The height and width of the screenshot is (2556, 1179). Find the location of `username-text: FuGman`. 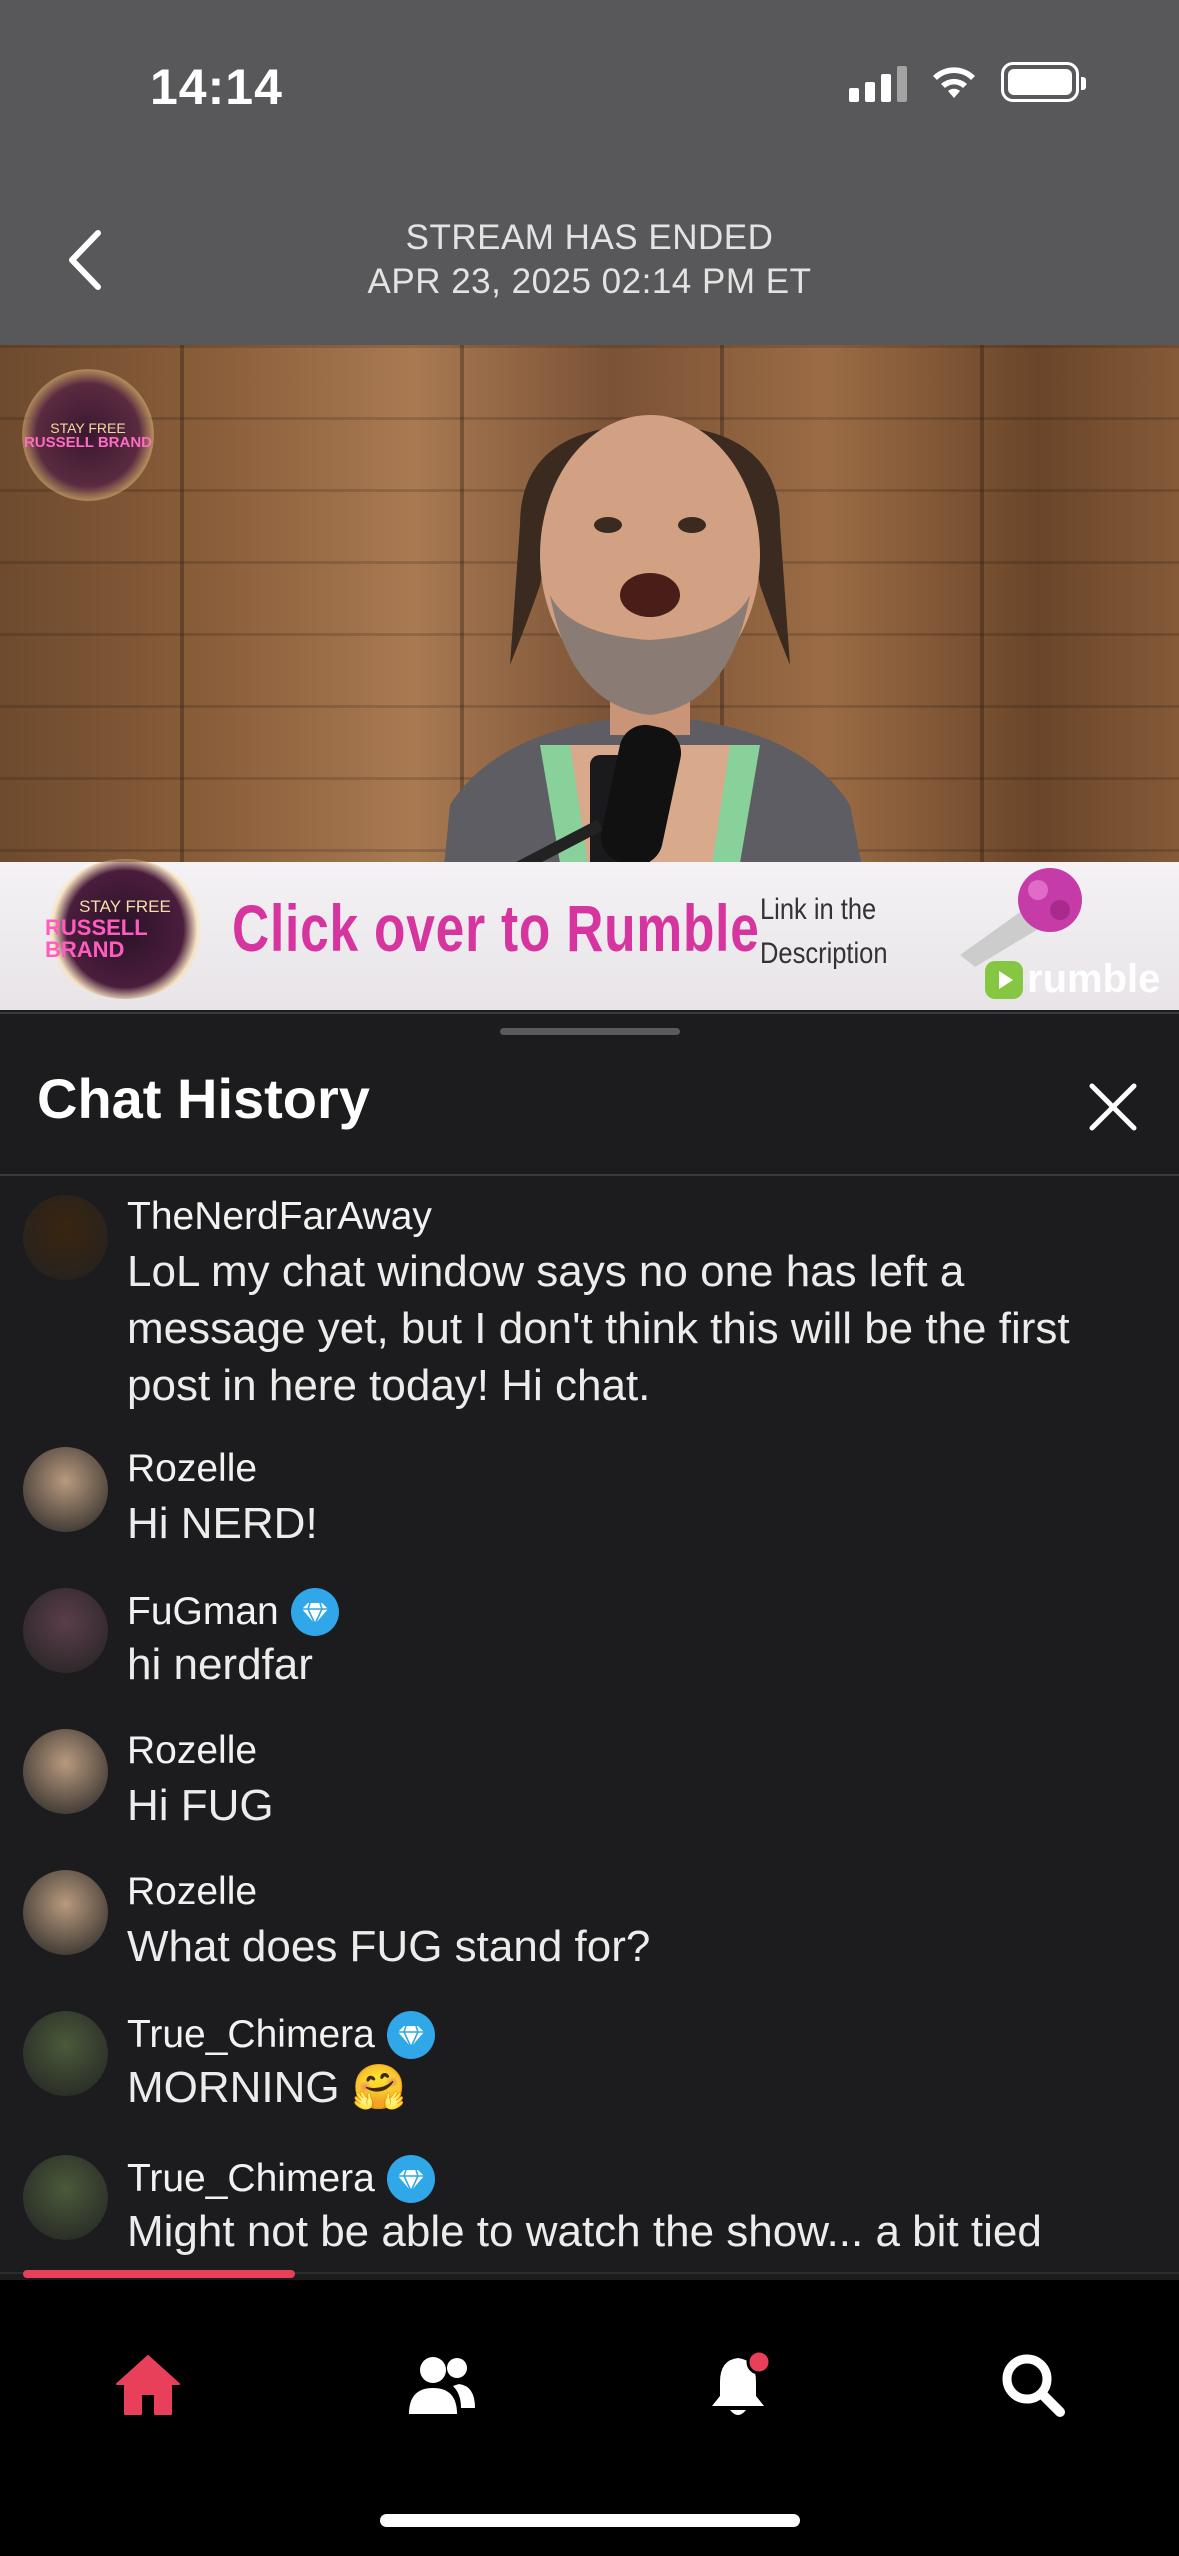

username-text: FuGman is located at coordinates (203, 1611).